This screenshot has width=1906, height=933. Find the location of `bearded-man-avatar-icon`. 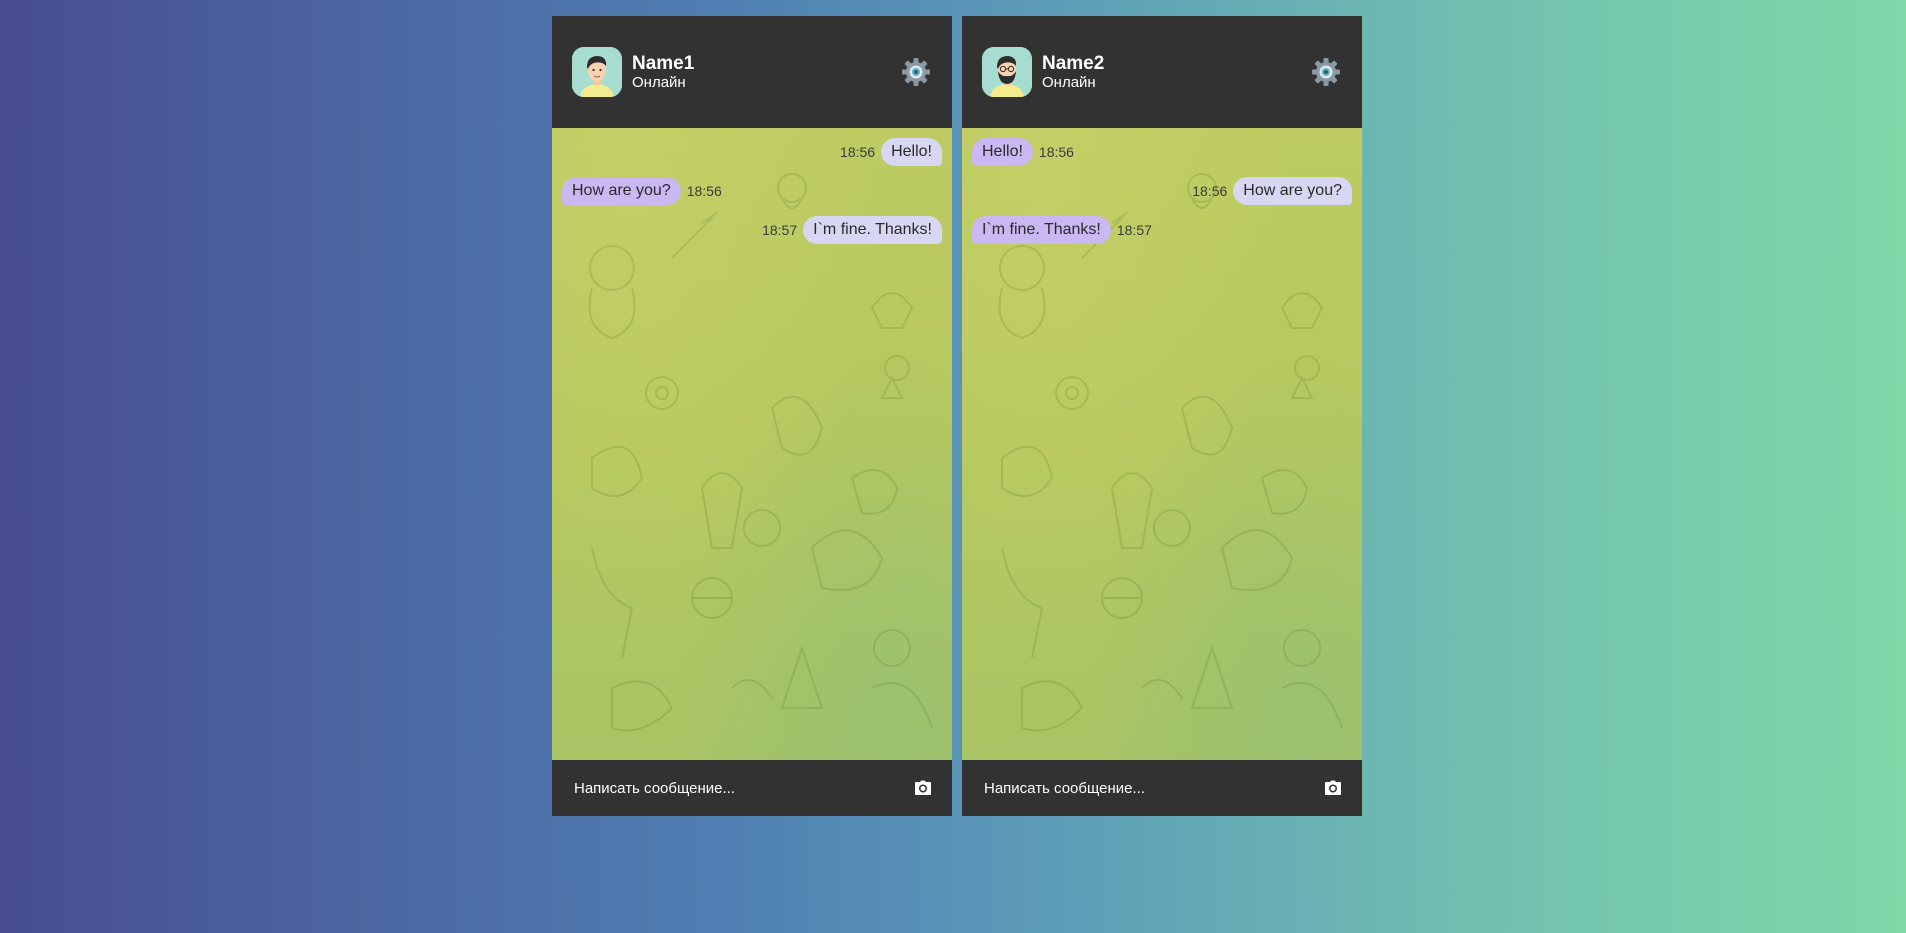

bearded-man-avatar-icon is located at coordinates (1007, 72).